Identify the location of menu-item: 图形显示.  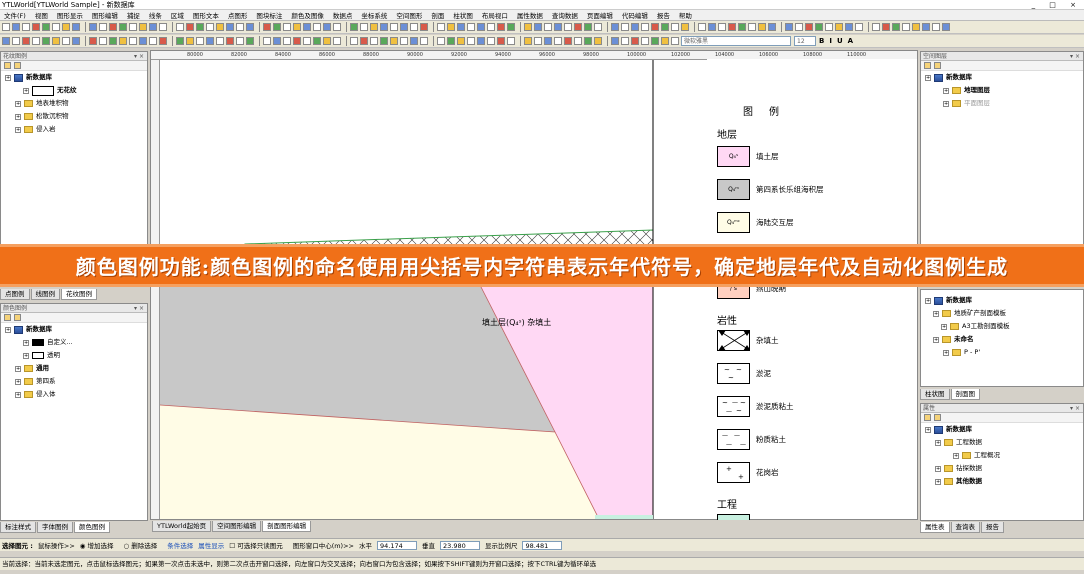
(70, 15).